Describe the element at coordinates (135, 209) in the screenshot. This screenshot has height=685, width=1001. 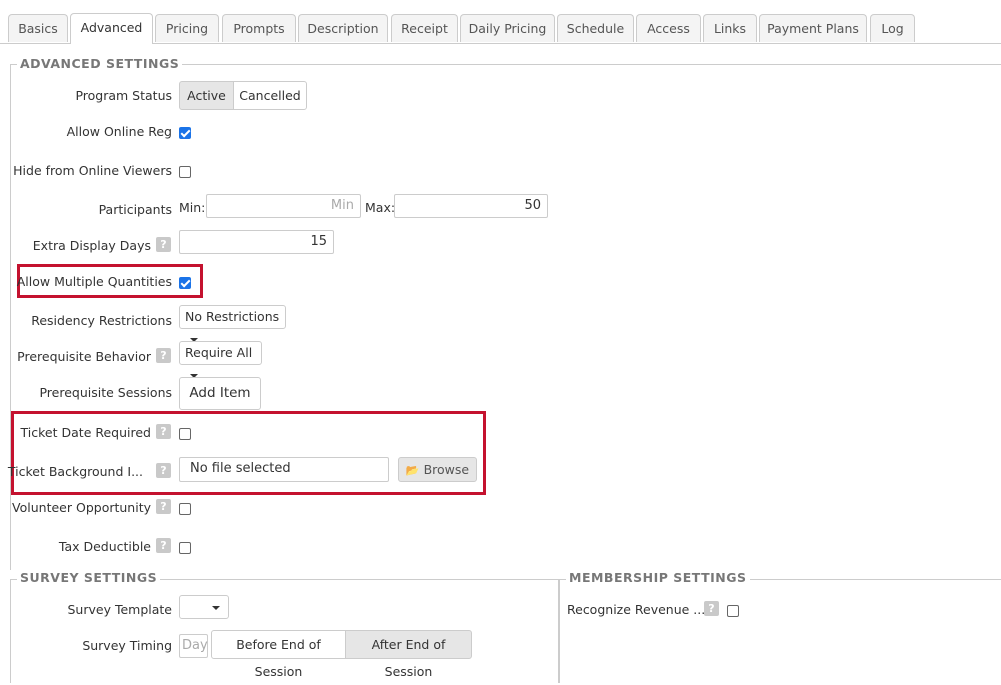
I see `participants-label: Participants` at that location.